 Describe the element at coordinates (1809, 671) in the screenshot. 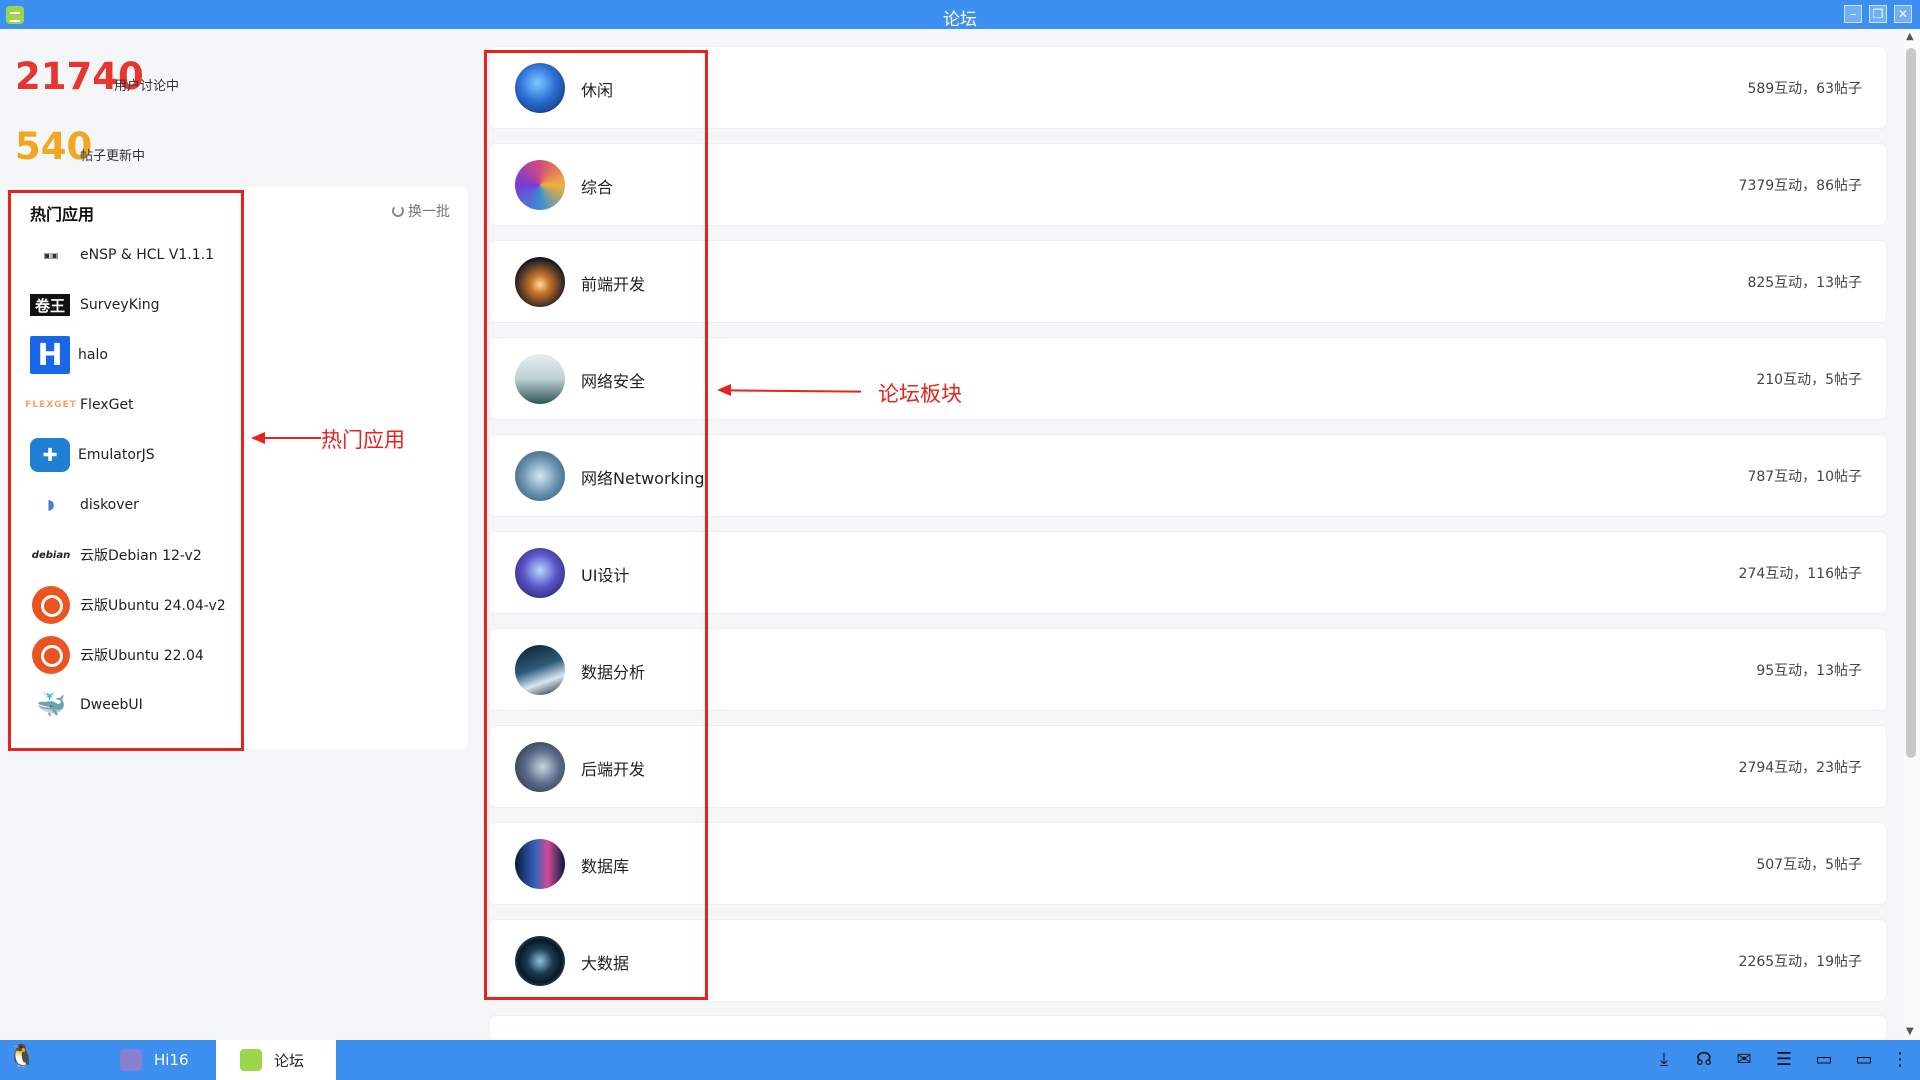

I see `board-stats: 95互动，13帖子` at that location.